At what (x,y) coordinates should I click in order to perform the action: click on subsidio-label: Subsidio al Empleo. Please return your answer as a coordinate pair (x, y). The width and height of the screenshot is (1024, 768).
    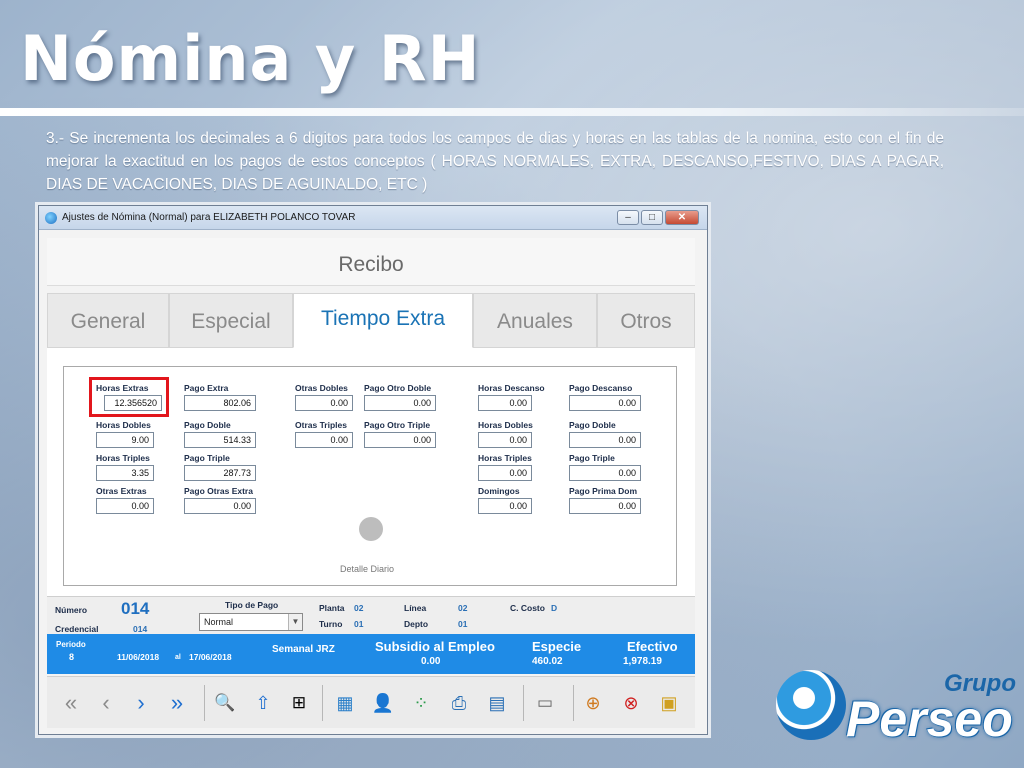
    Looking at the image, I should click on (435, 646).